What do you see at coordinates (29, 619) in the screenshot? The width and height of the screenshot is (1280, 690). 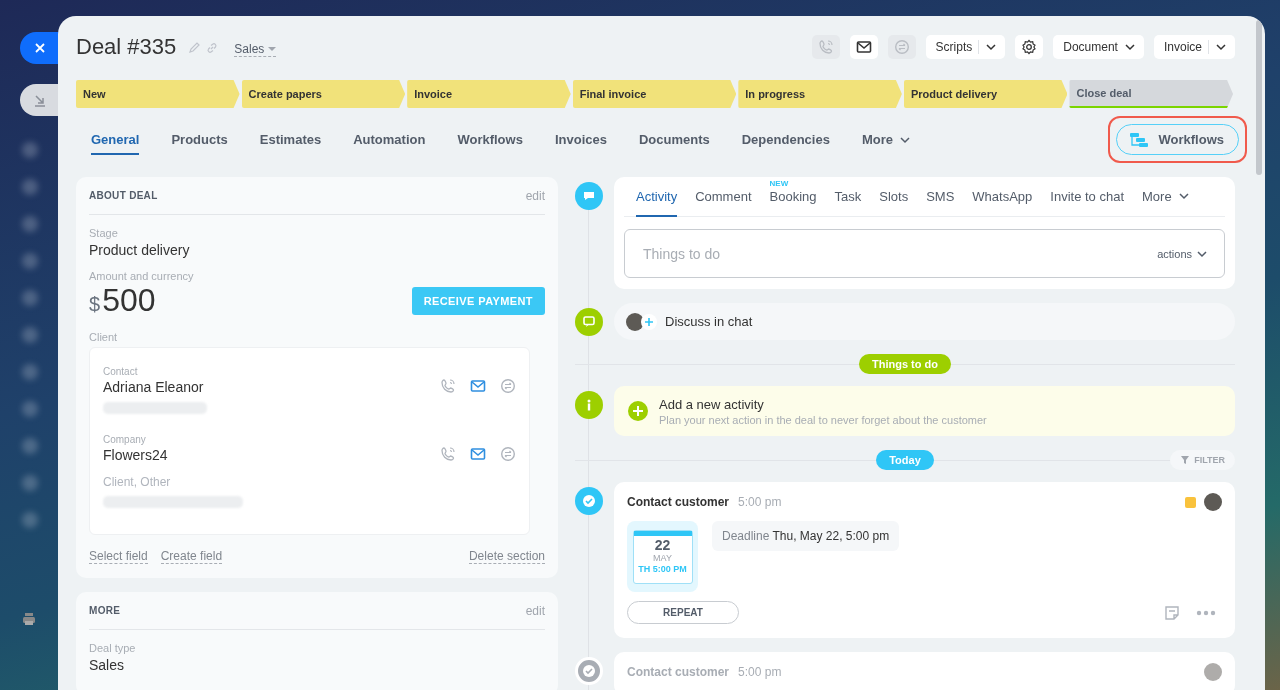 I see `printer-icon` at bounding box center [29, 619].